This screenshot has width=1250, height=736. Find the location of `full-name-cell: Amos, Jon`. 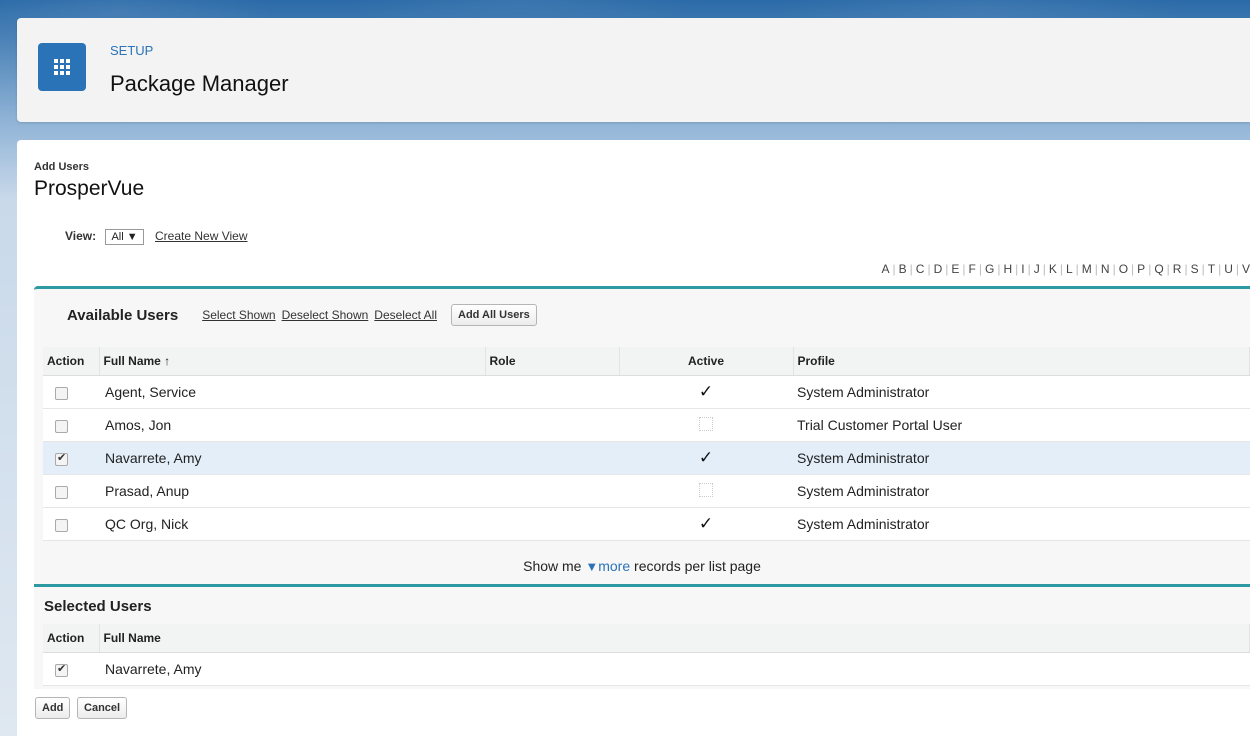

full-name-cell: Amos, Jon is located at coordinates (292, 425).